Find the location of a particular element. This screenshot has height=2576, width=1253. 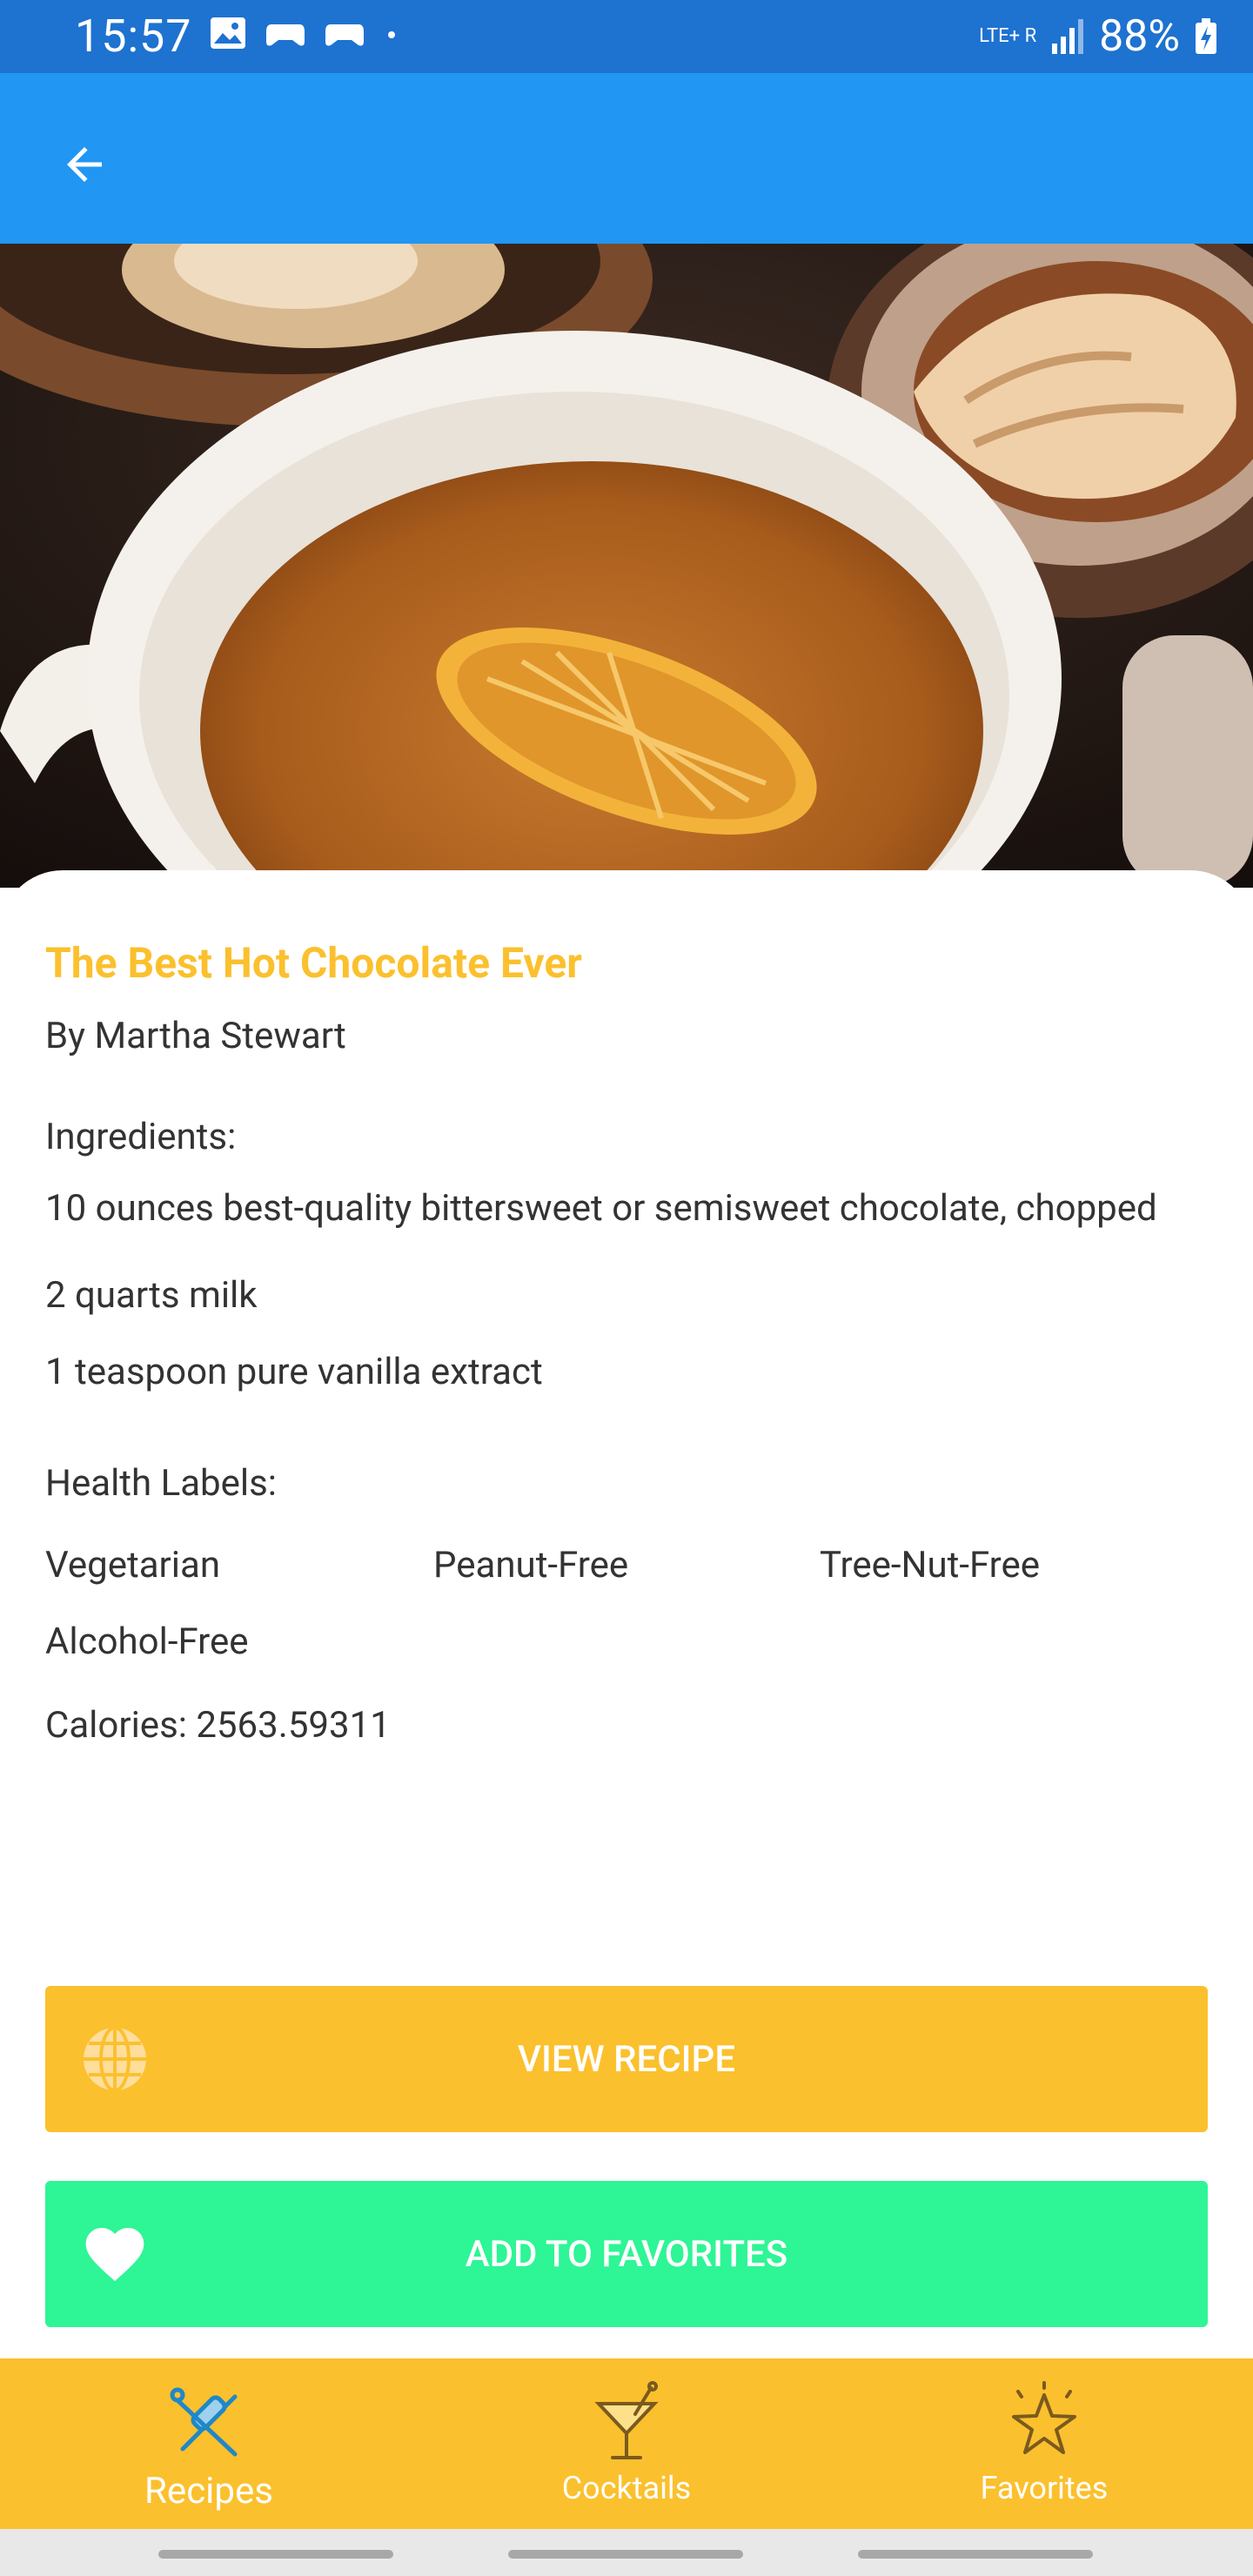

status-time: 15:57 is located at coordinates (133, 37).